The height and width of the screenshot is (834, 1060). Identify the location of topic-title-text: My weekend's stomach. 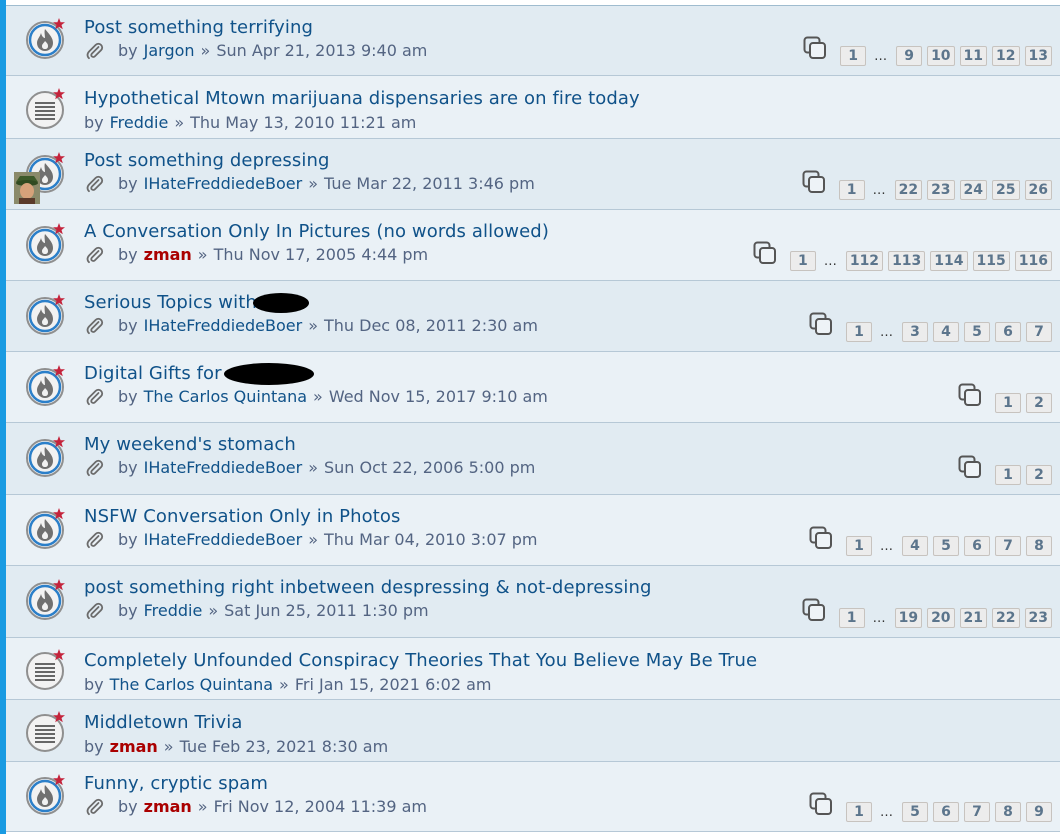
(190, 444).